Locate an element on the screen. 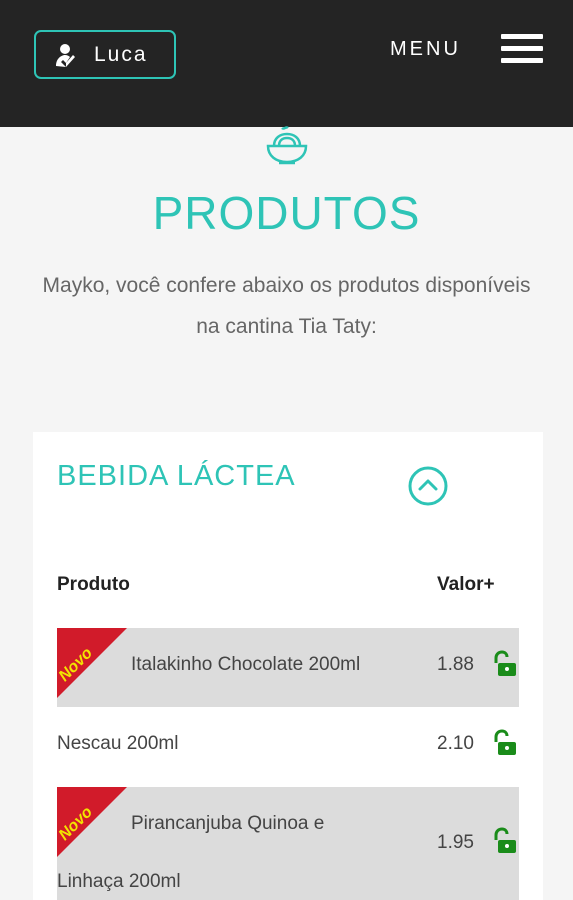  user-check-icon is located at coordinates (67, 55).